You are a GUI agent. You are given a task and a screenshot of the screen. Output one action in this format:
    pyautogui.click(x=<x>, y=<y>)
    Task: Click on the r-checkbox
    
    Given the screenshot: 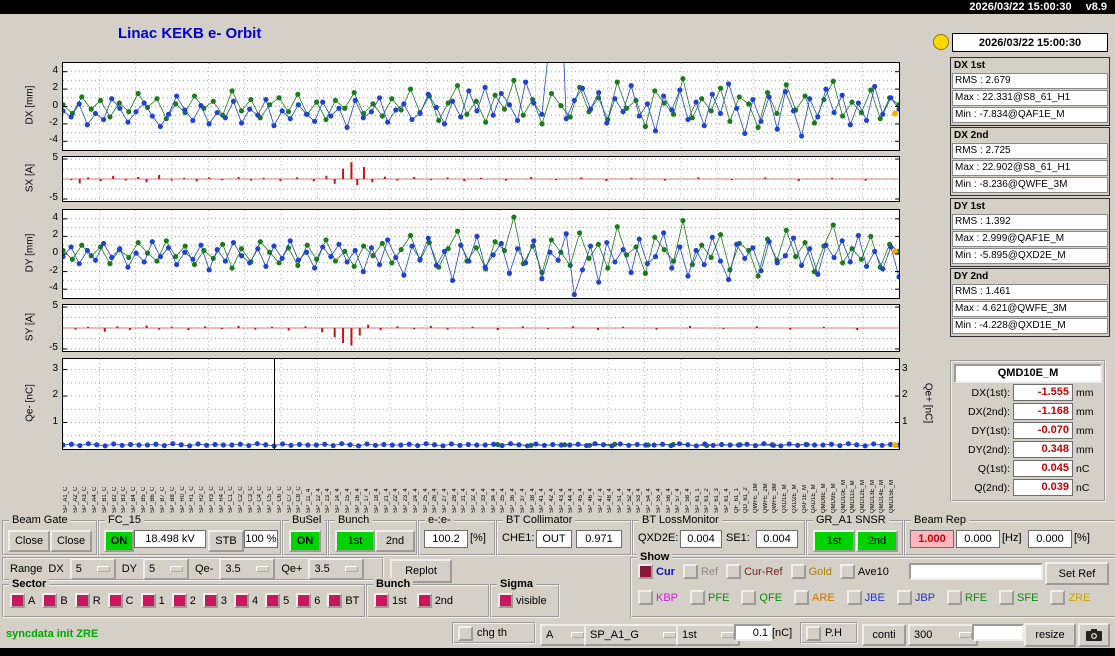 What is the action you would take?
    pyautogui.click(x=82, y=600)
    